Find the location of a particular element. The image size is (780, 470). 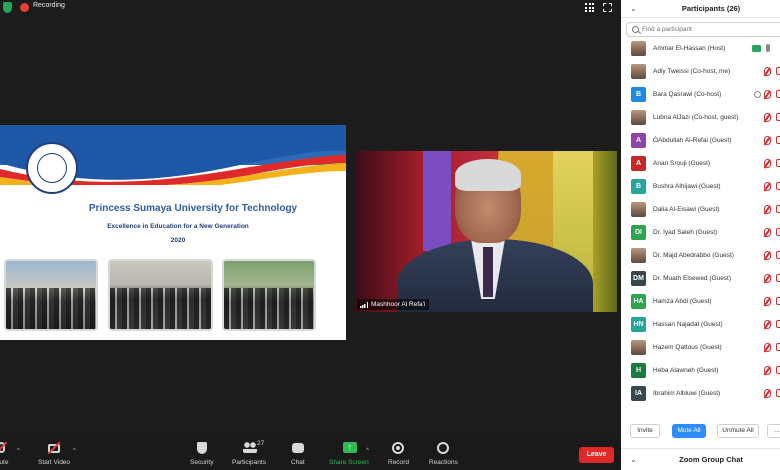

encryption-shield-icon is located at coordinates (7, 7).